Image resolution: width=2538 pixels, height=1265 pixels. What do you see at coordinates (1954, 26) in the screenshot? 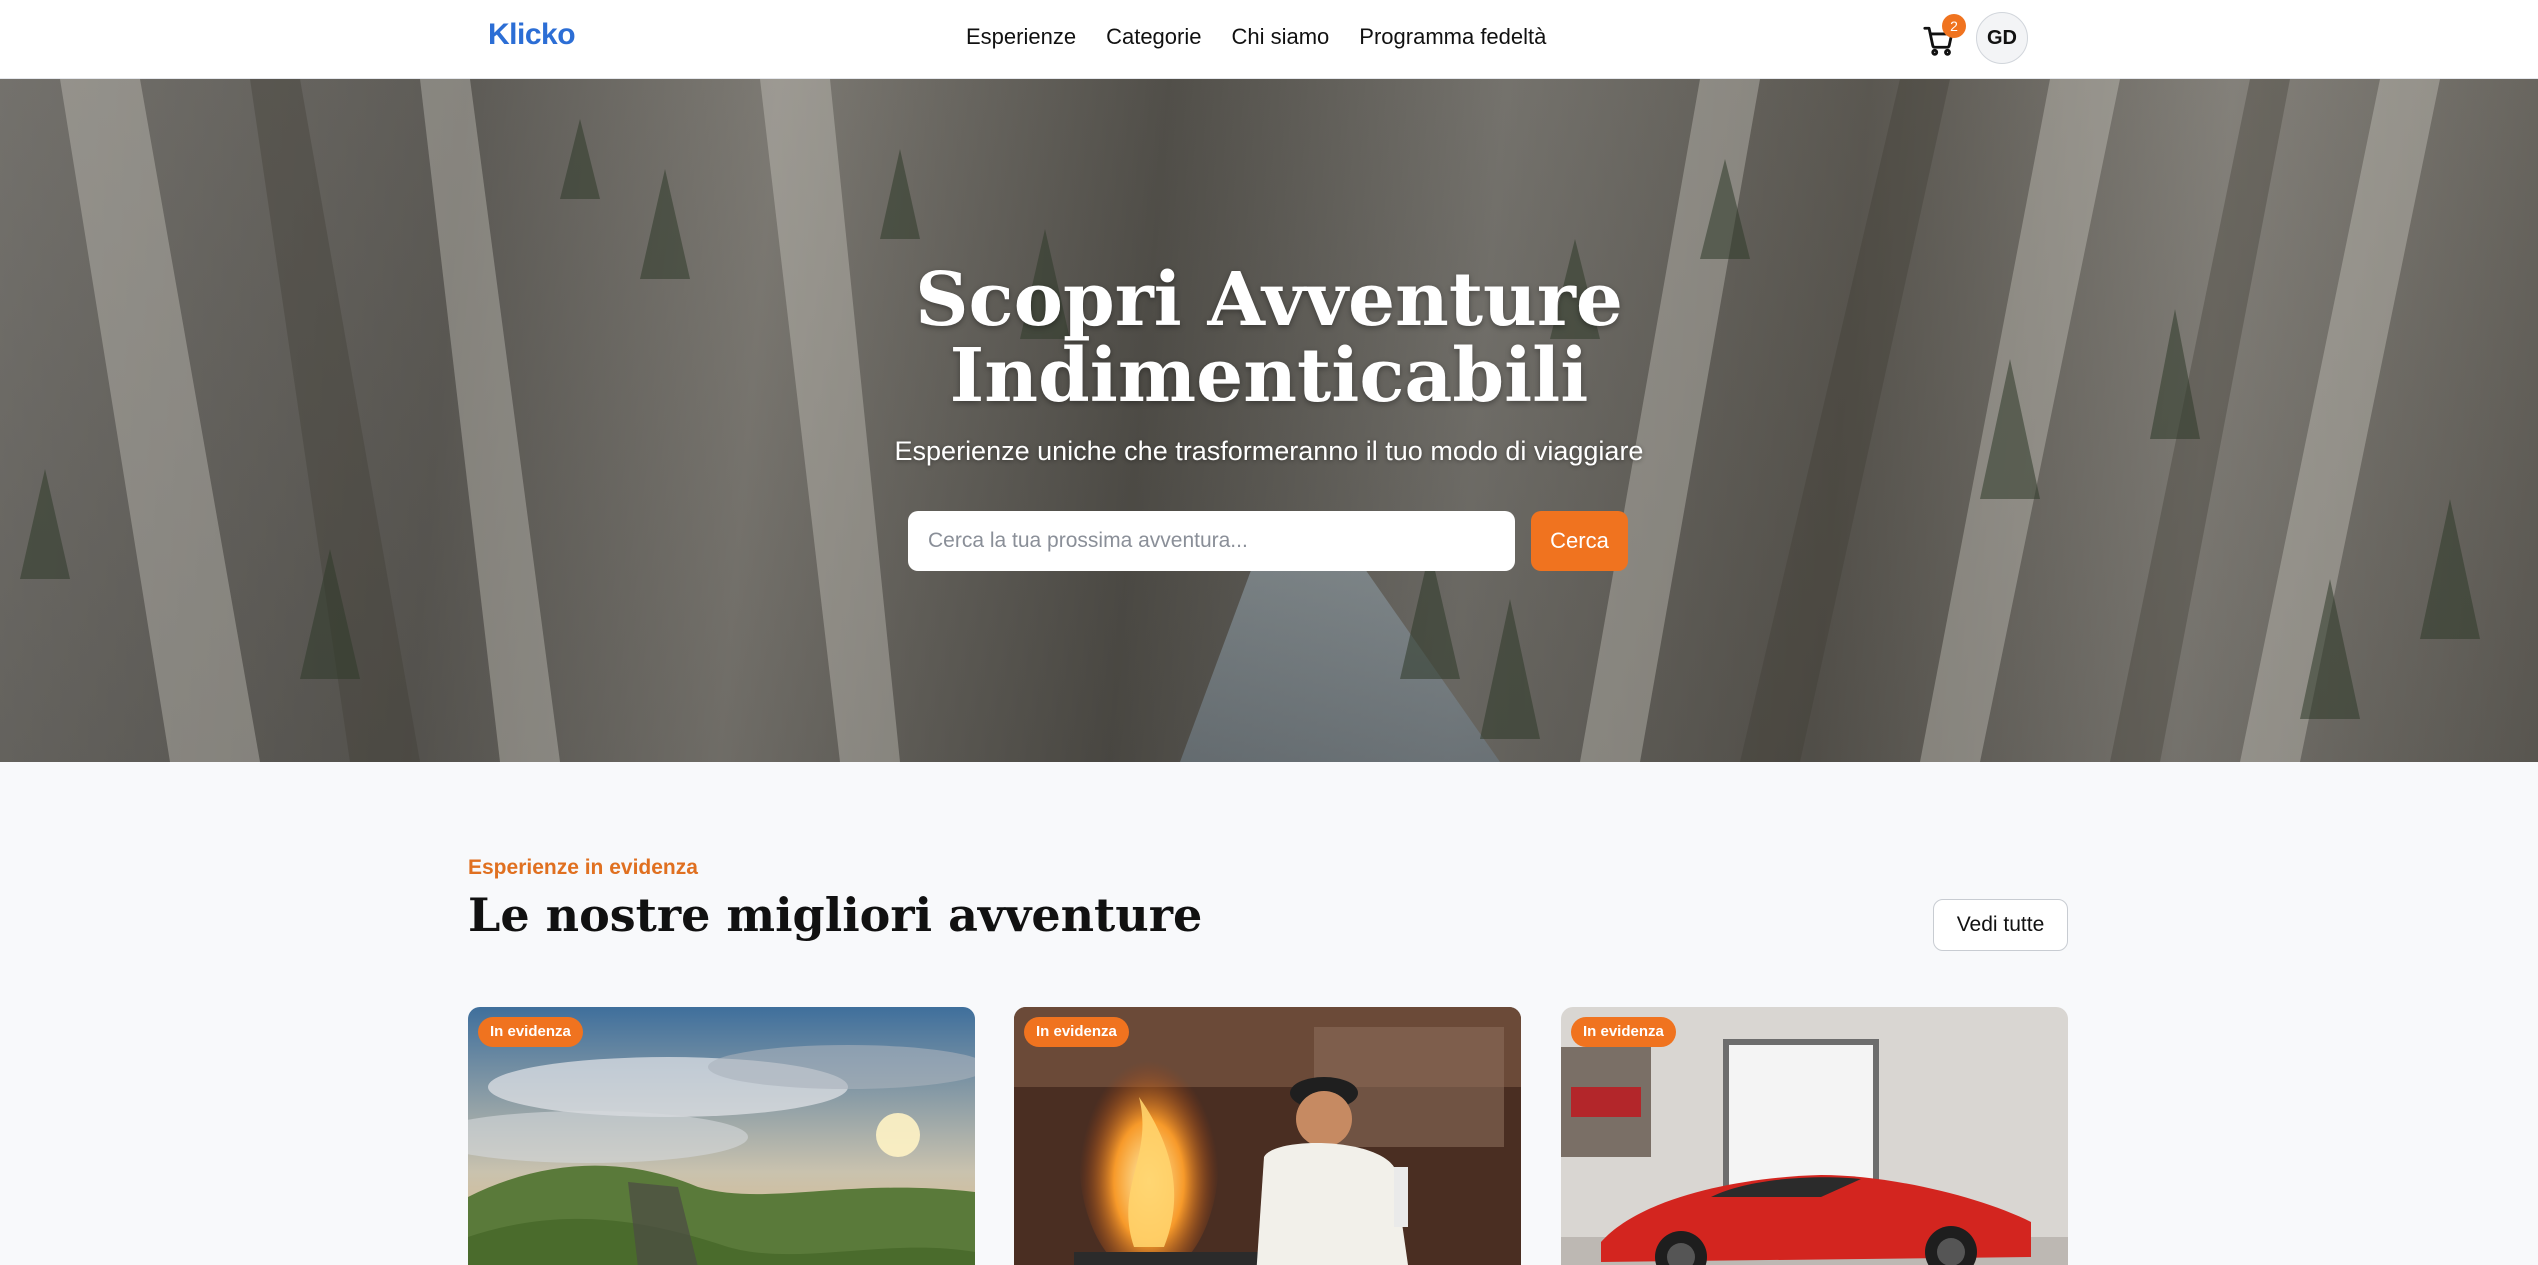
I see `cart-count-badge: 2` at bounding box center [1954, 26].